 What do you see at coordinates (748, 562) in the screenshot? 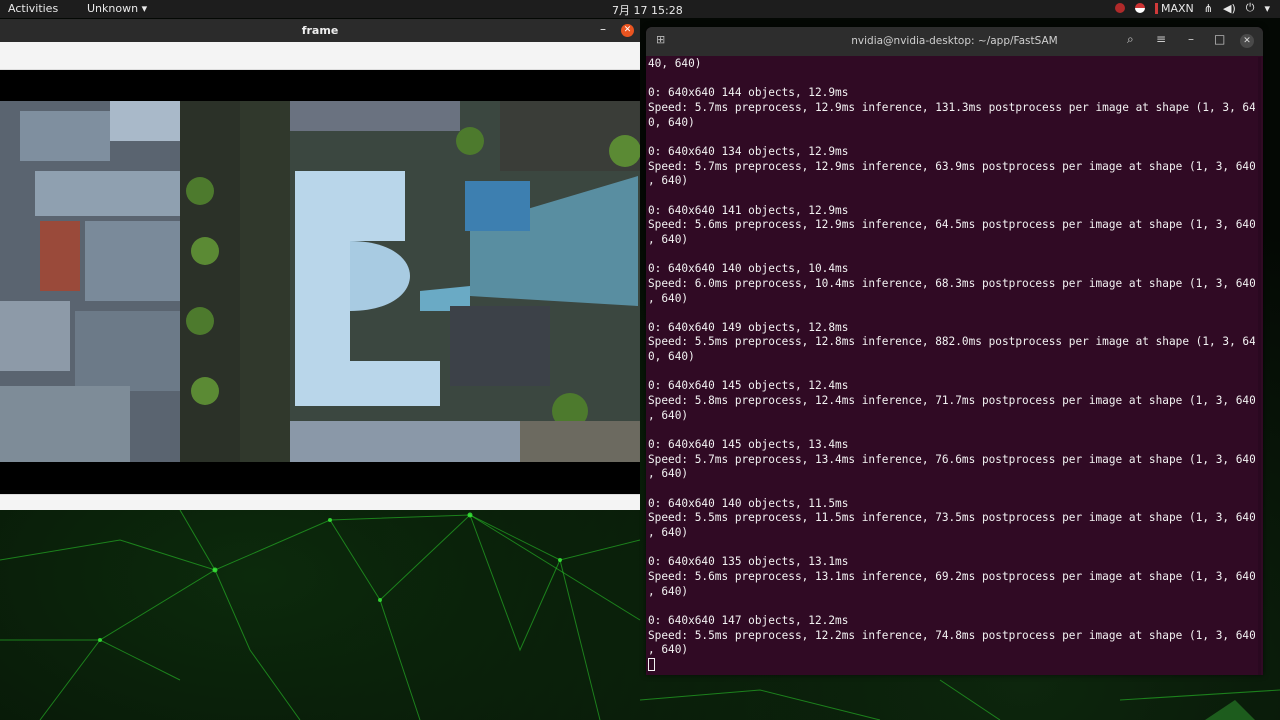
I see `terminal-line: 0: 640x640 135 objects, 13.1ms` at bounding box center [748, 562].